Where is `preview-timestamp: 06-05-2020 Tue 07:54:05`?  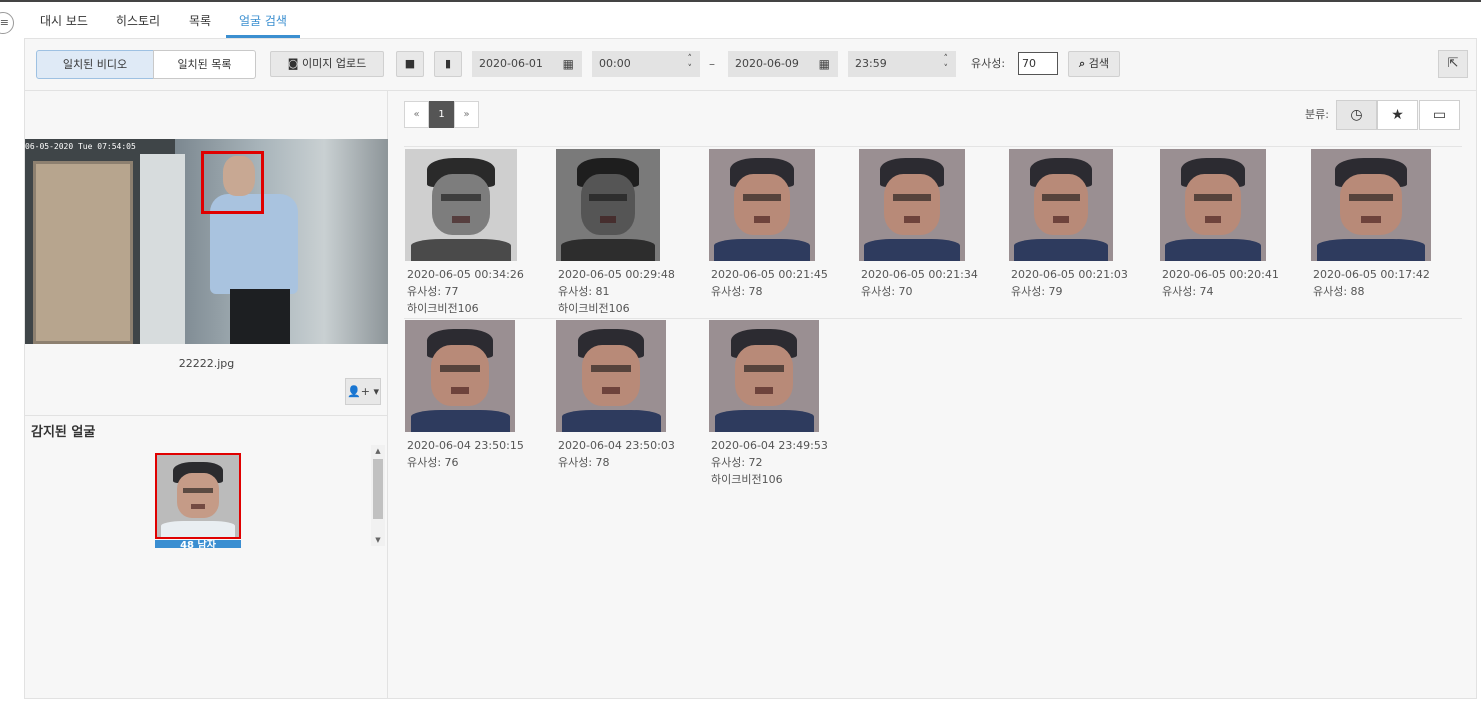
preview-timestamp: 06-05-2020 Tue 07:54:05 is located at coordinates (80, 146).